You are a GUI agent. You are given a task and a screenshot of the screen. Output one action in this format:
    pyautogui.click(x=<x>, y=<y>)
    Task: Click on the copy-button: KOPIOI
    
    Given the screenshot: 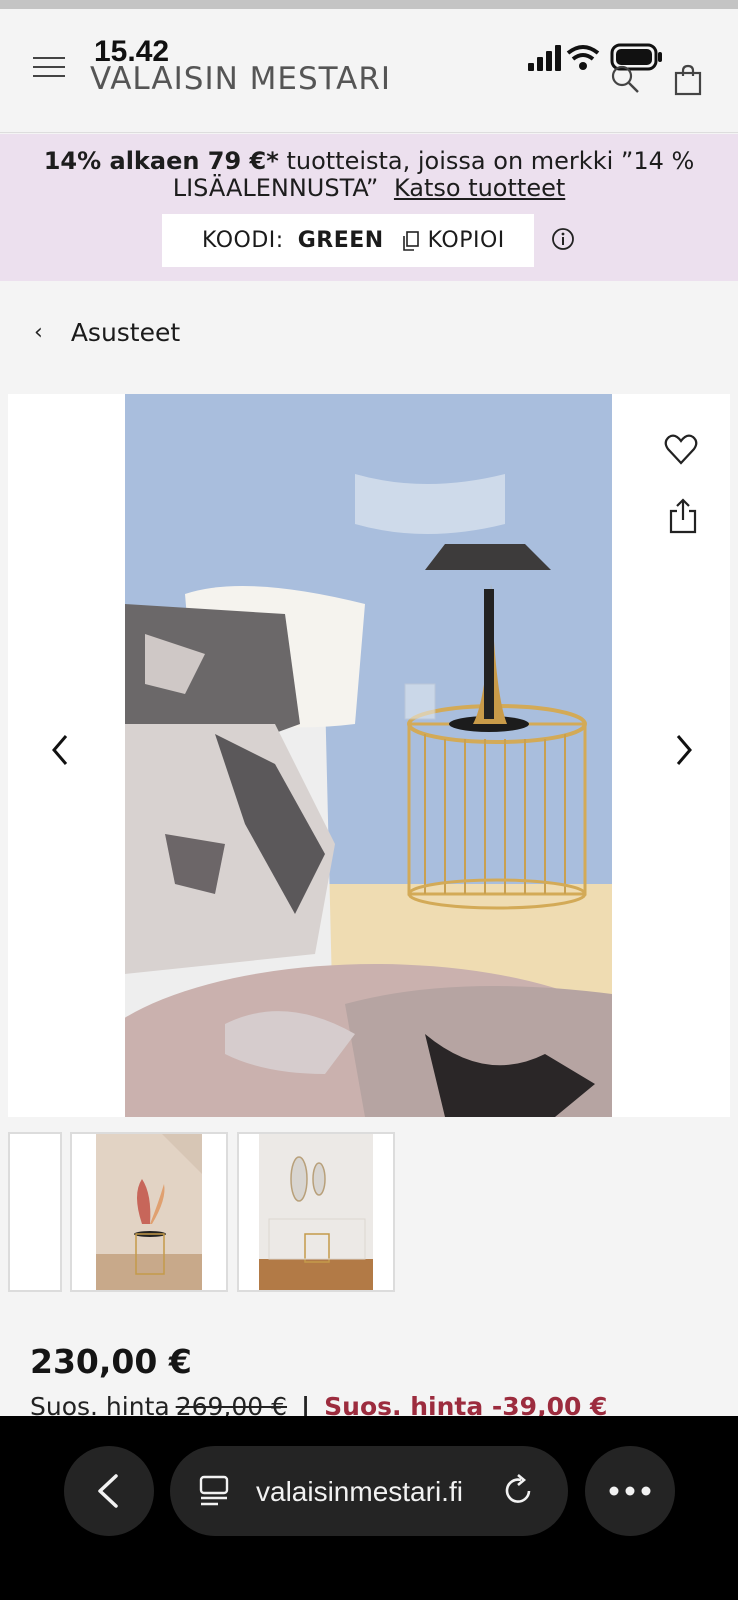 What is the action you would take?
    pyautogui.click(x=466, y=240)
    